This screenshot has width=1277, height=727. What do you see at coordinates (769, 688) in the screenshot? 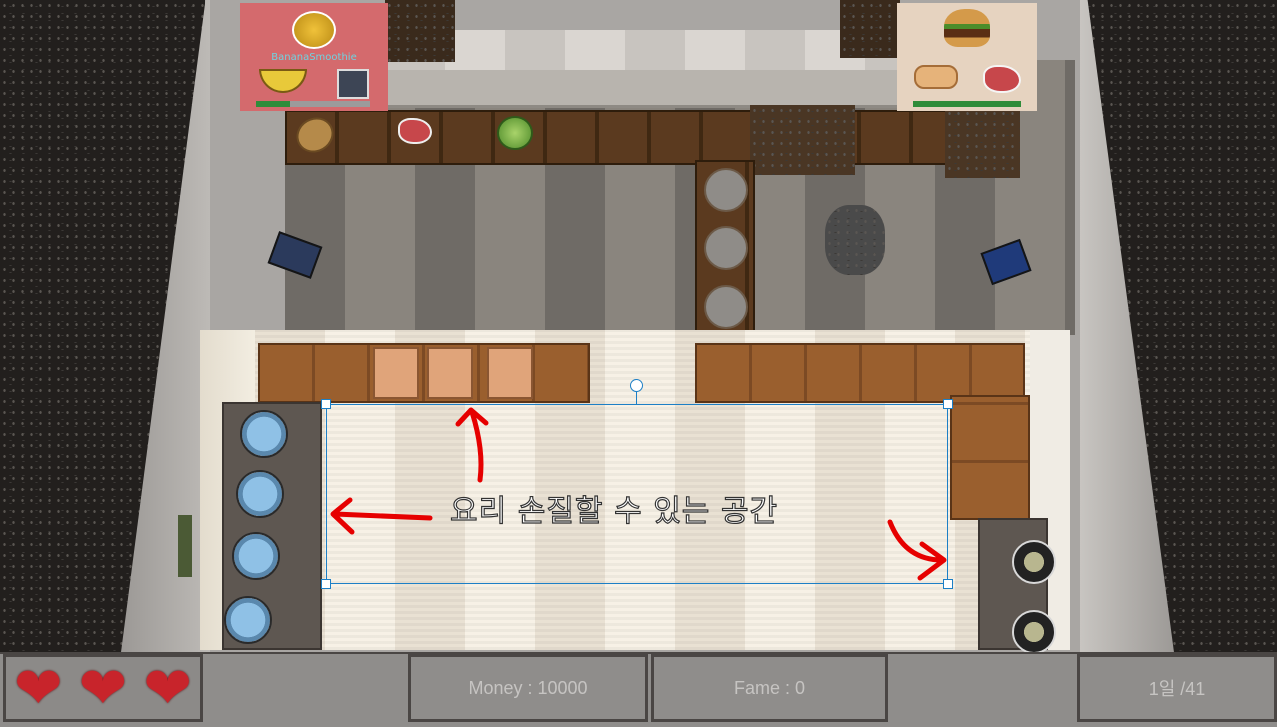
I see `fame-display: Fame : 0` at bounding box center [769, 688].